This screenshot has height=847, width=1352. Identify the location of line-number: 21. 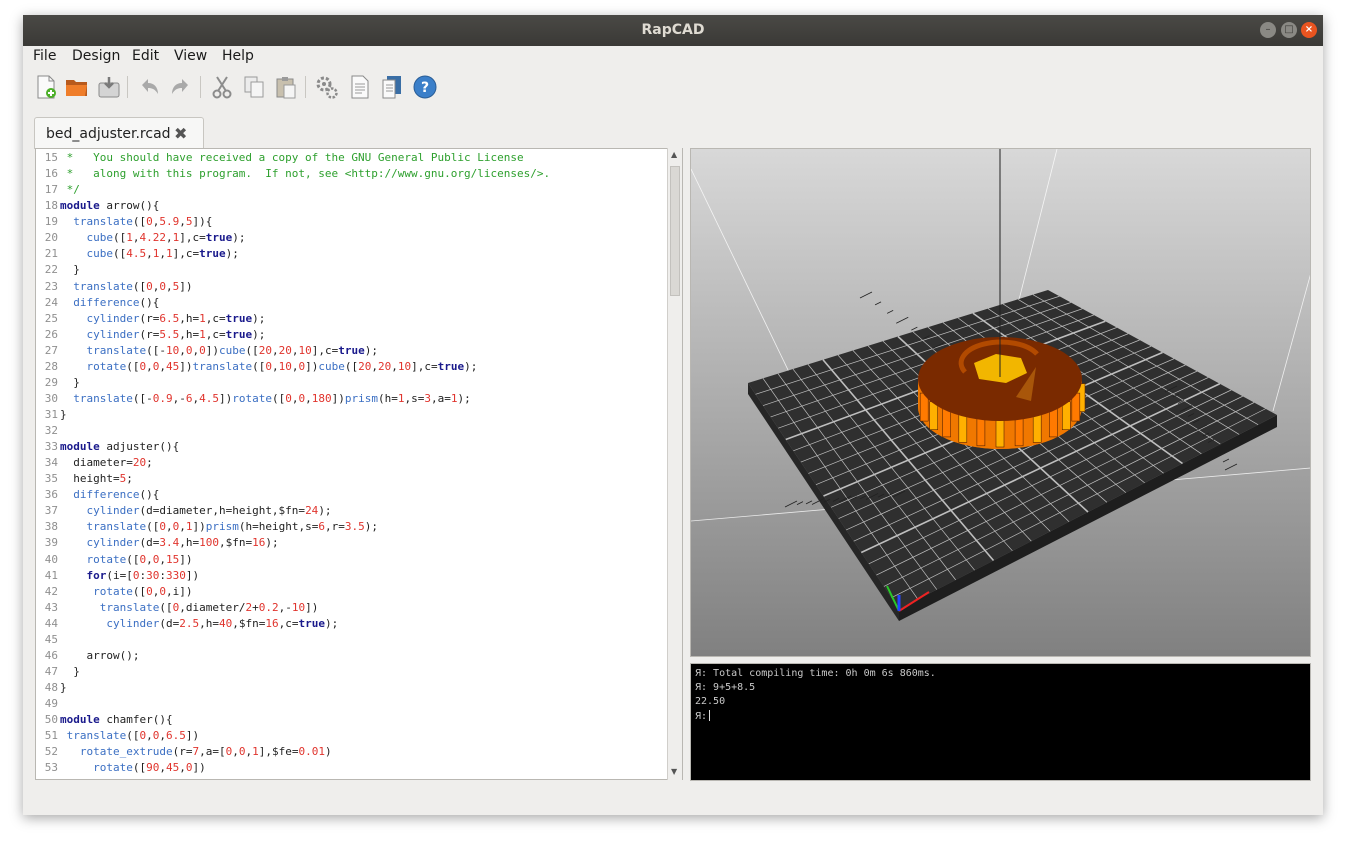
(51, 254).